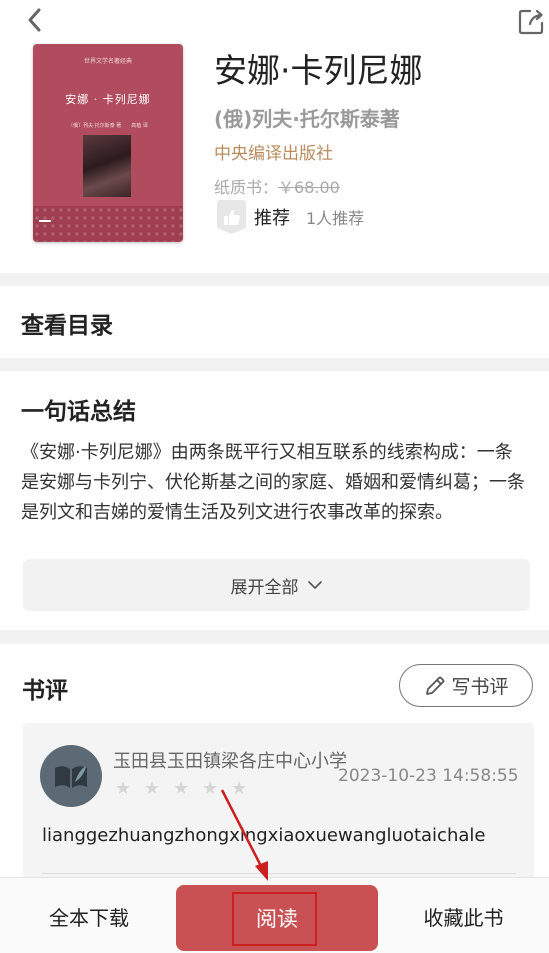 Image resolution: width=549 pixels, height=953 pixels. I want to click on book-author: (俄)列夫·托尔斯泰著, so click(307, 119).